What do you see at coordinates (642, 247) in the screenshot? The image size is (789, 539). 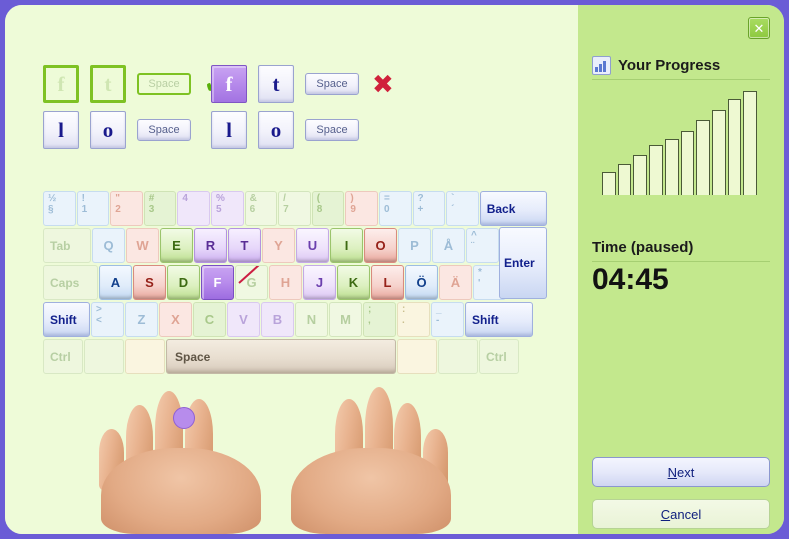 I see `time-header: Time (paused)` at bounding box center [642, 247].